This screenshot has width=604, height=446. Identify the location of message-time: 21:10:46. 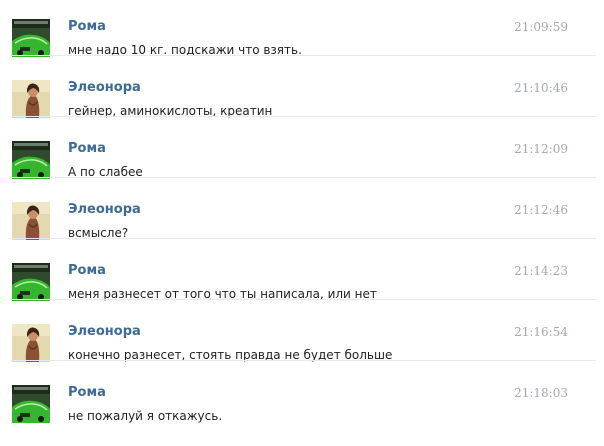
(541, 88).